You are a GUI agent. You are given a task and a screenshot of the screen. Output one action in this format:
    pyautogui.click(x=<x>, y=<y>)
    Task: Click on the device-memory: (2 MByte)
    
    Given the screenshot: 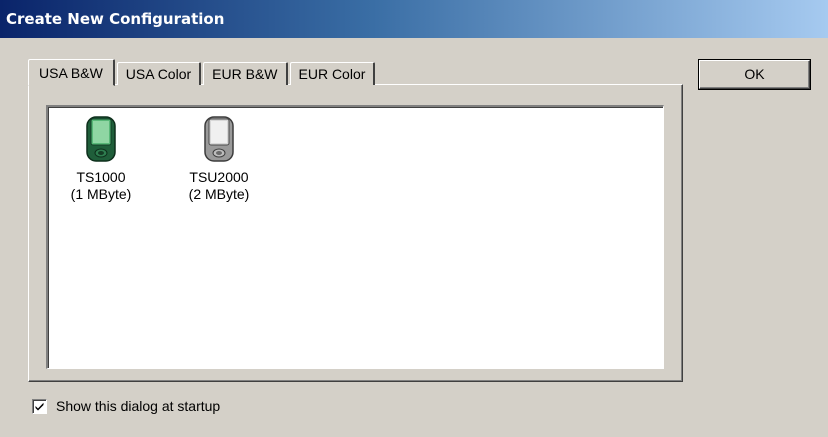 What is the action you would take?
    pyautogui.click(x=219, y=194)
    